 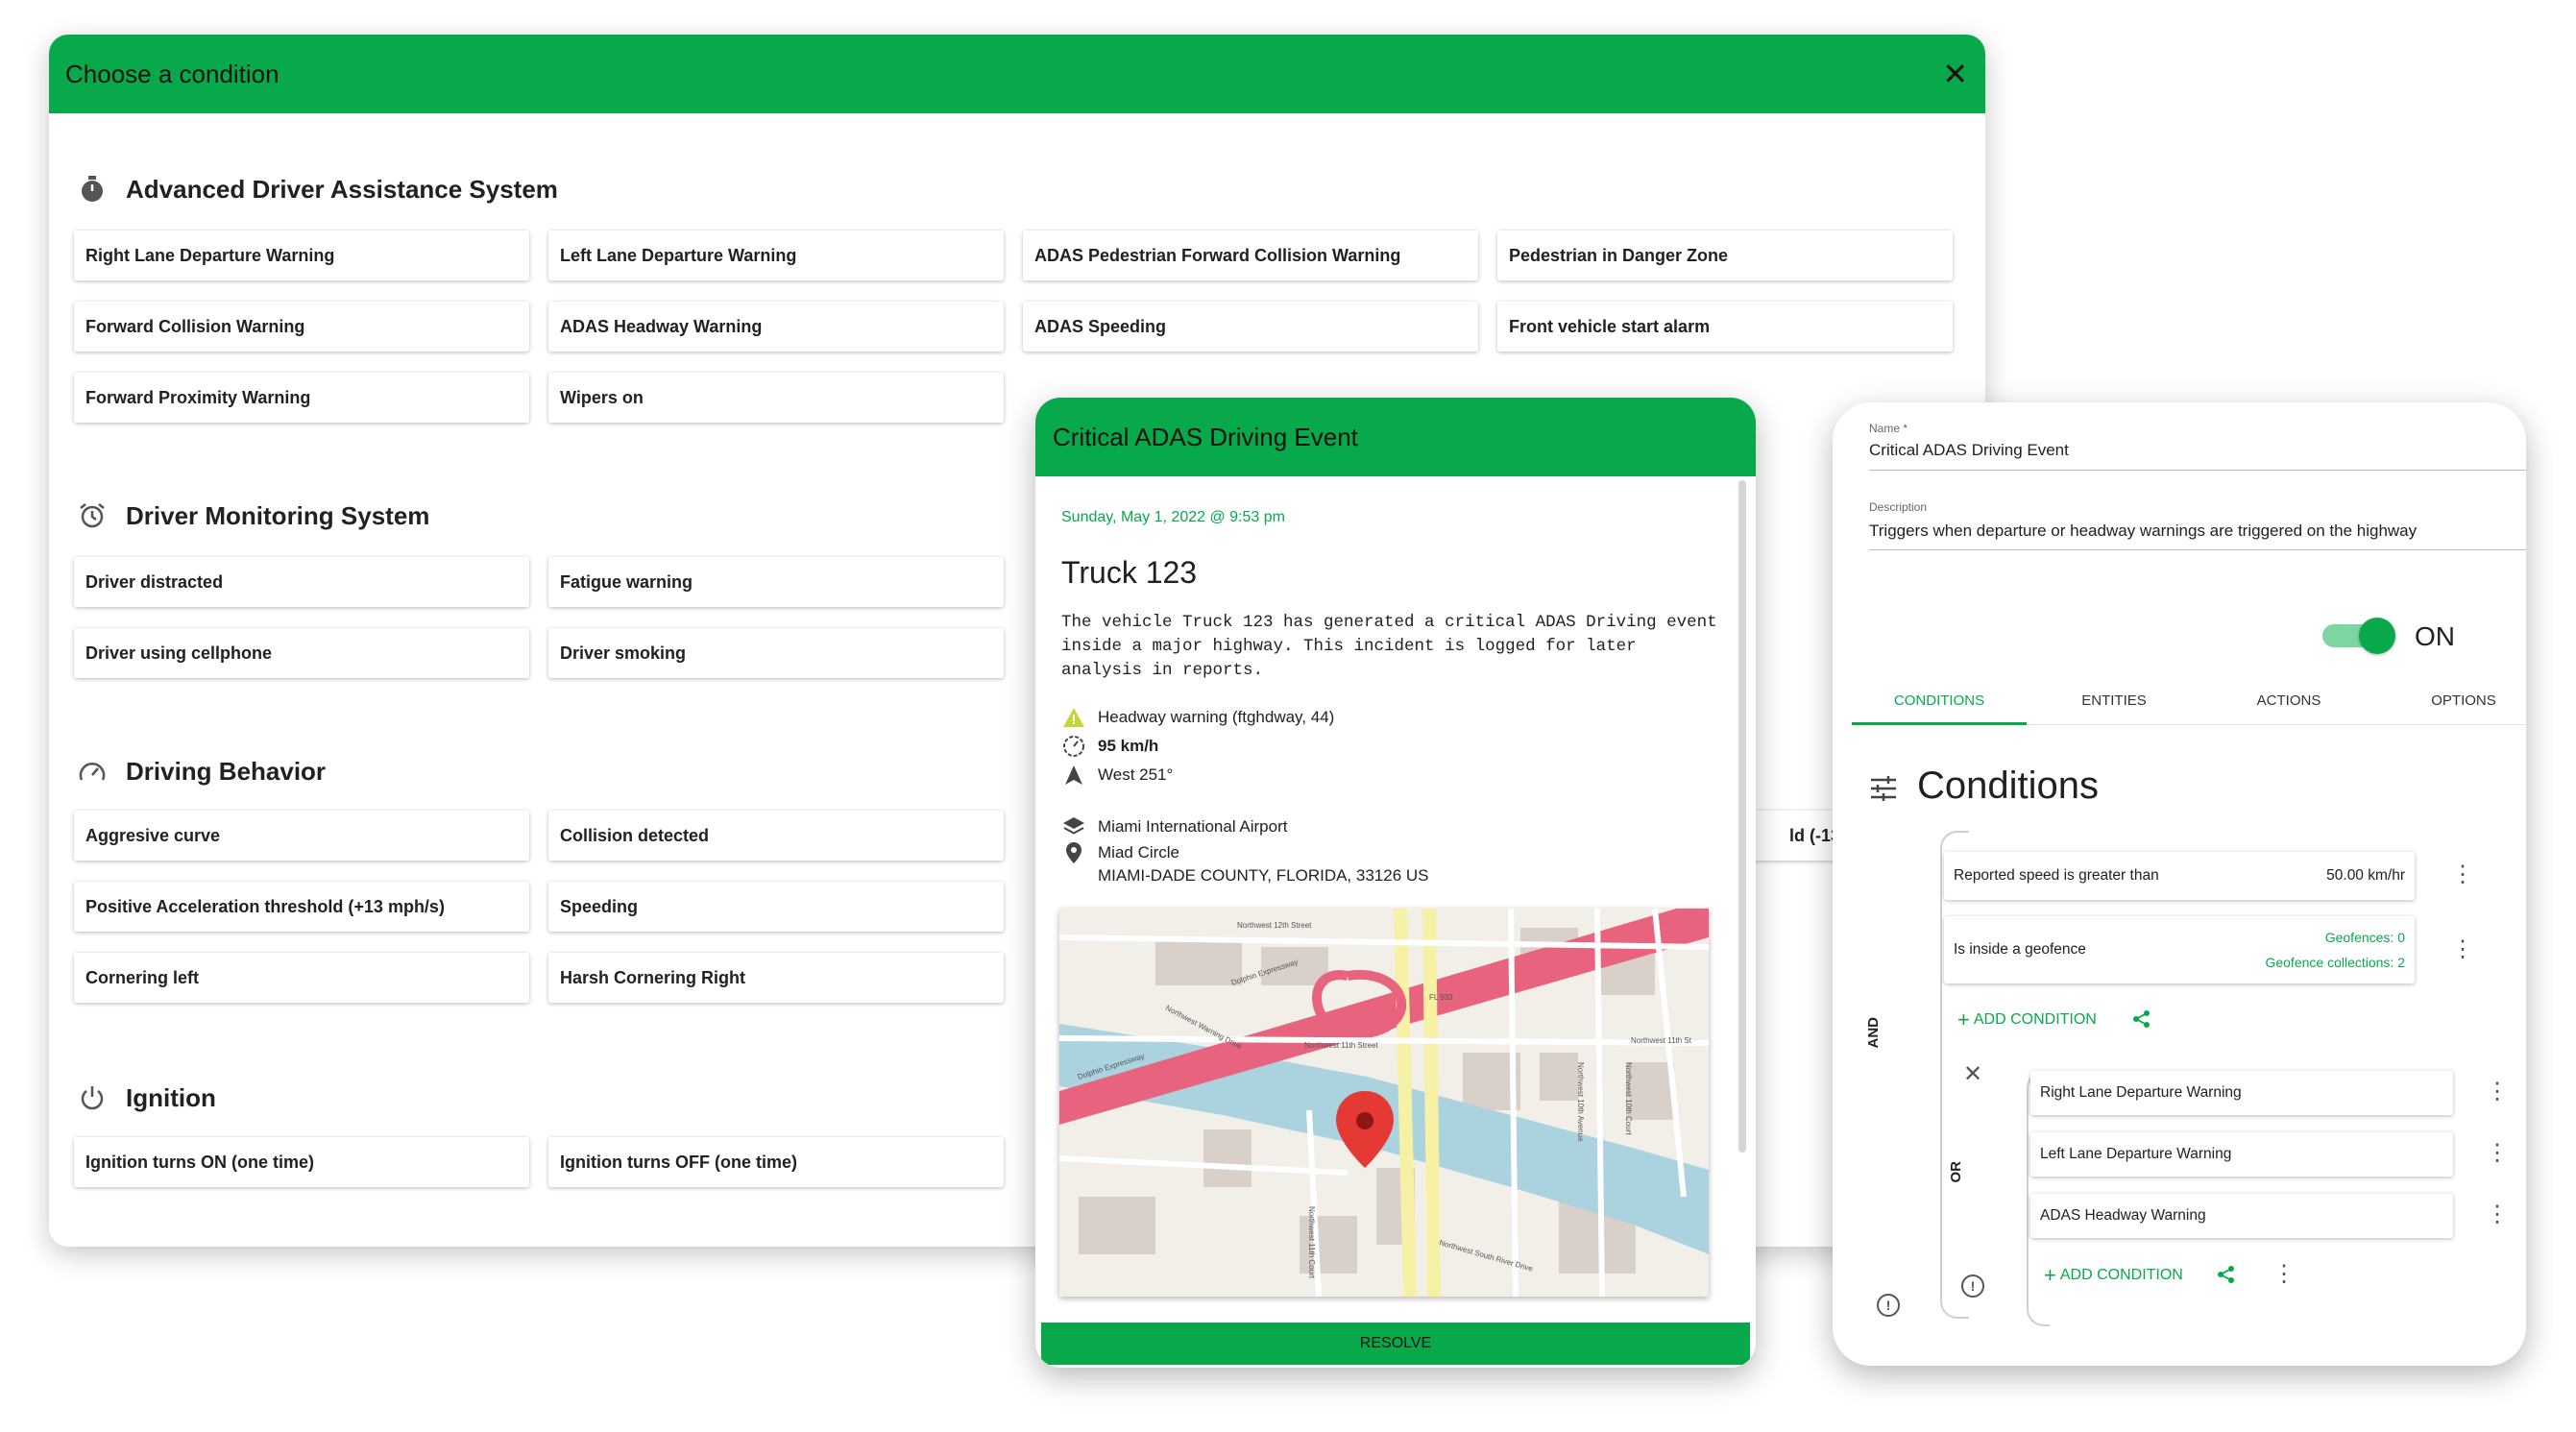 What do you see at coordinates (776, 255) in the screenshot?
I see `condition-tile: Left Lane Departure Warning` at bounding box center [776, 255].